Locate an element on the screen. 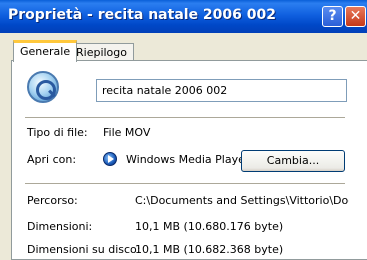 Image resolution: width=367 pixels, height=260 pixels. help-button: ? is located at coordinates (332, 16).